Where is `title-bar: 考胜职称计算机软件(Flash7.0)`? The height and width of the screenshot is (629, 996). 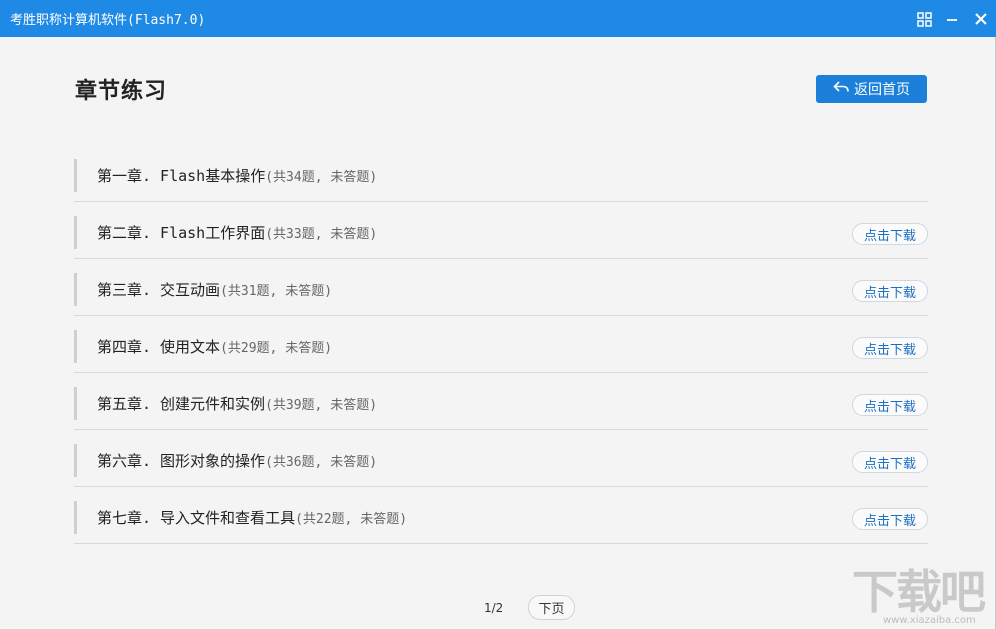
title-bar: 考胜职称计算机软件(Flash7.0) is located at coordinates (498, 18).